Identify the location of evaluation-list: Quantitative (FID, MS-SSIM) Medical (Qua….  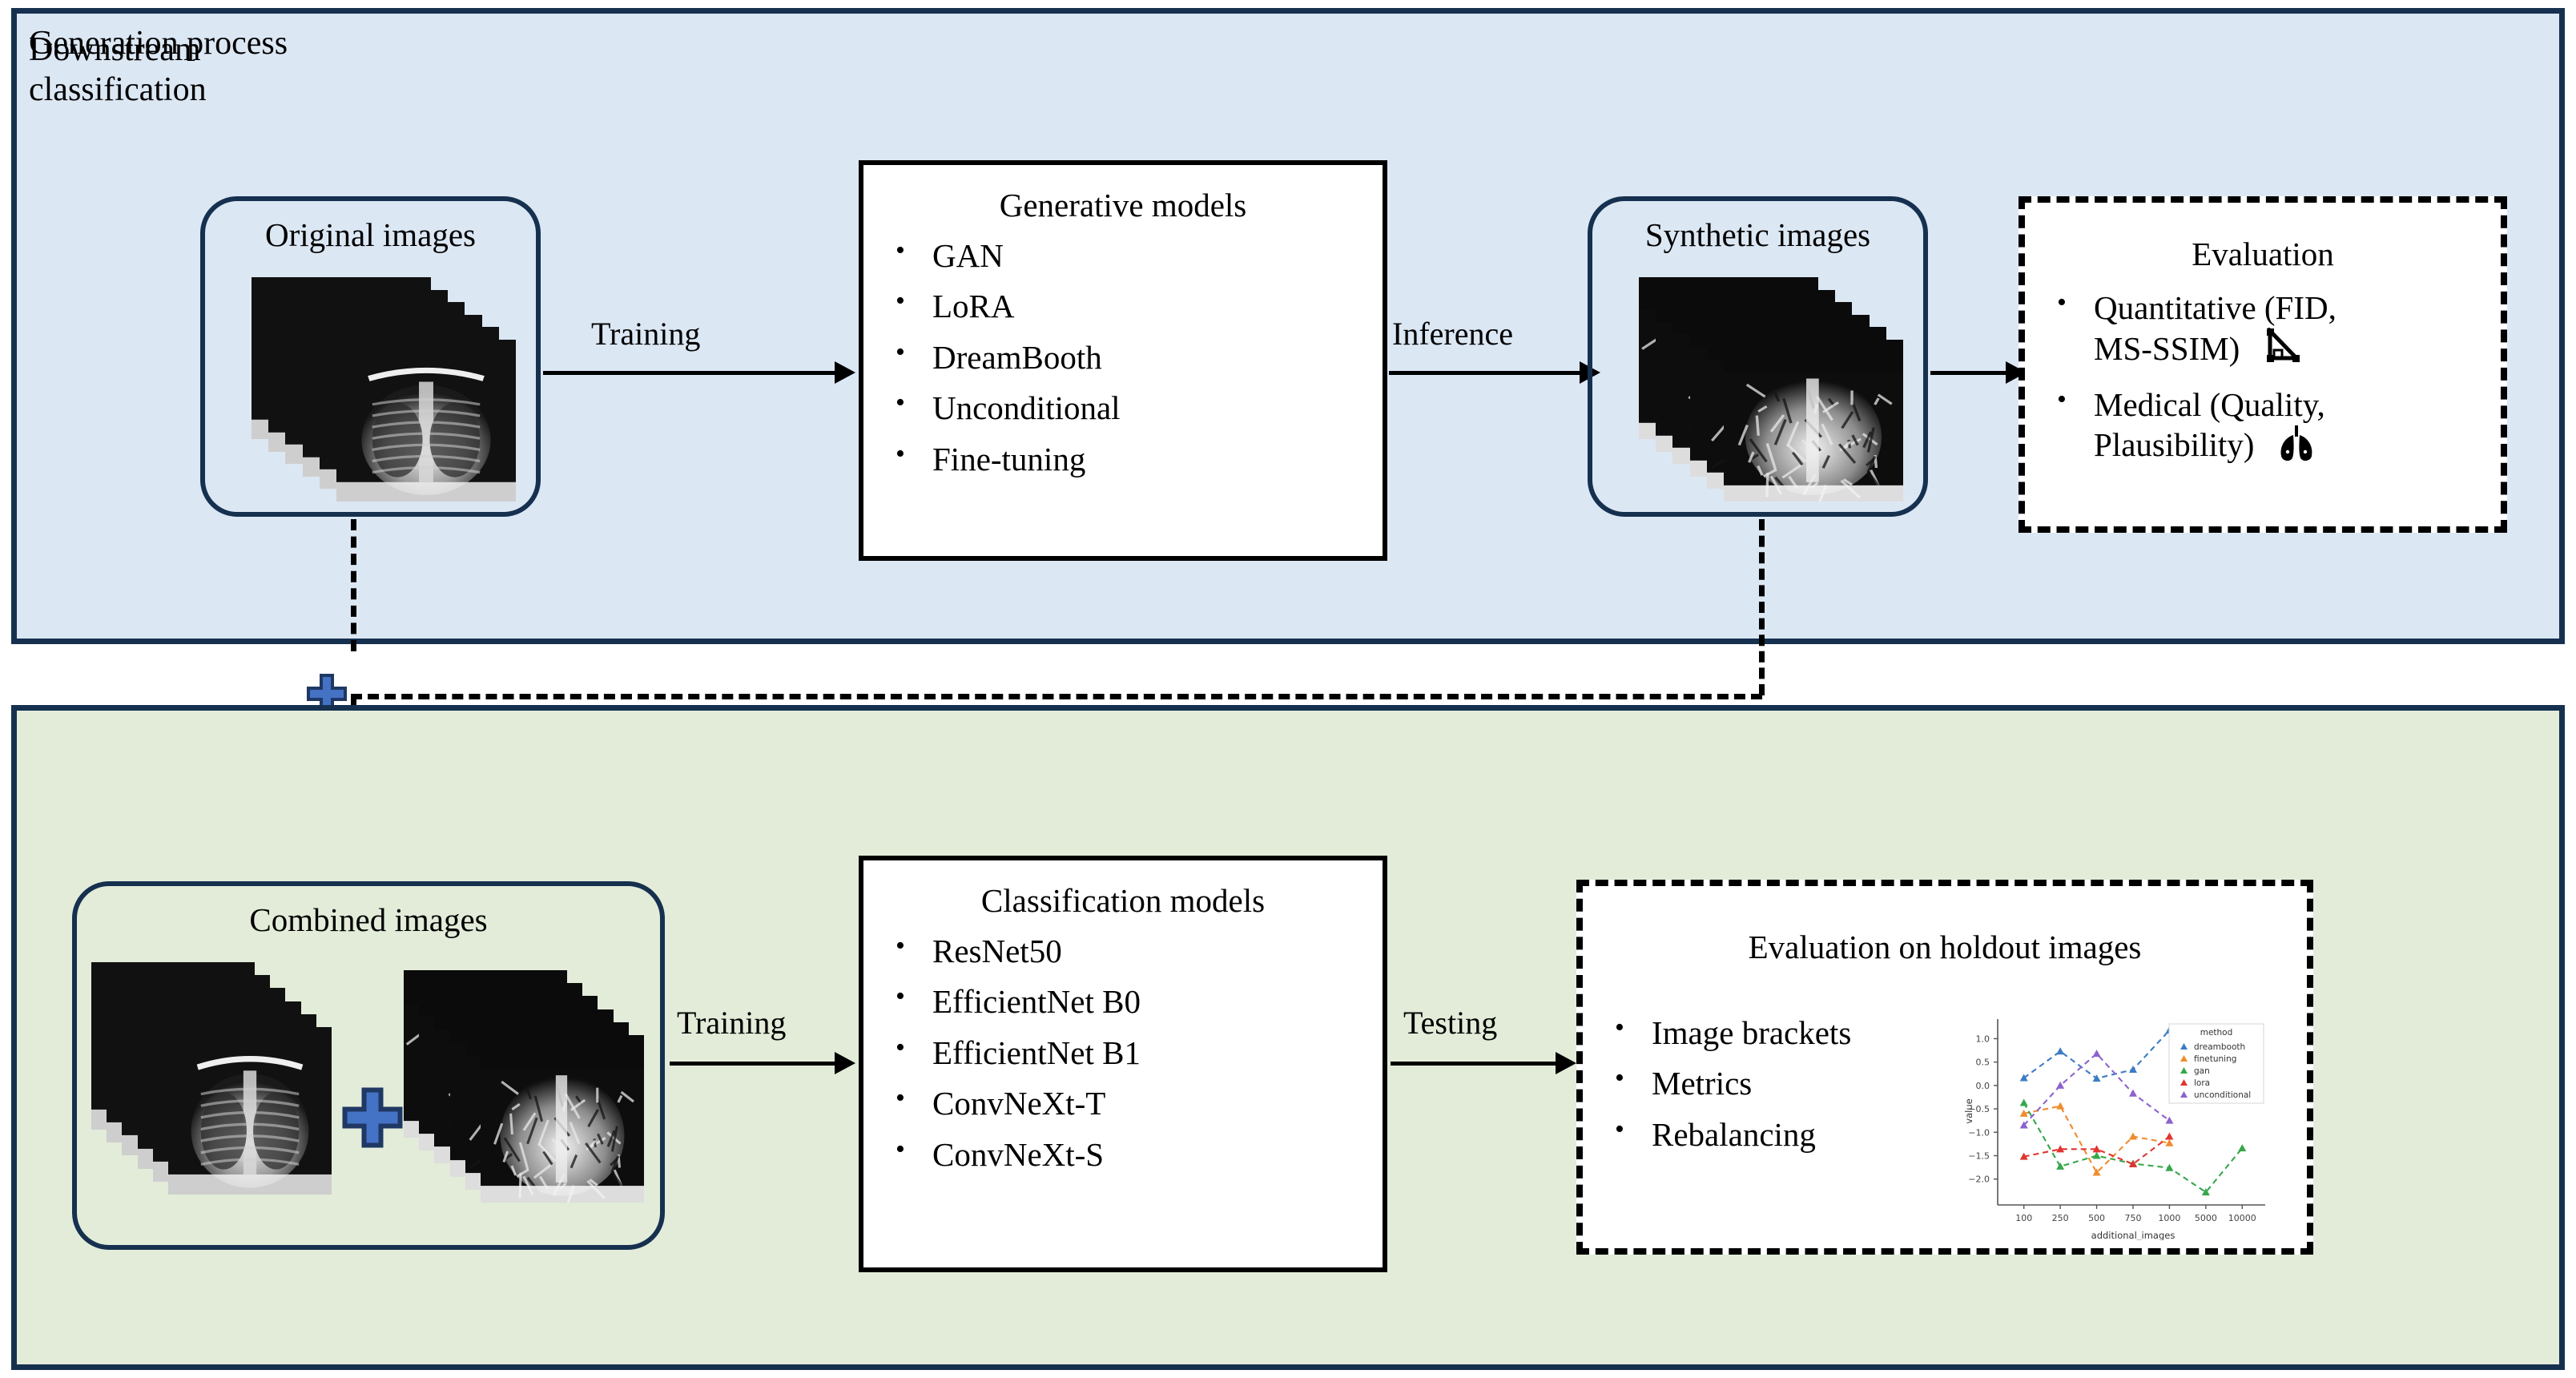
(2263, 379).